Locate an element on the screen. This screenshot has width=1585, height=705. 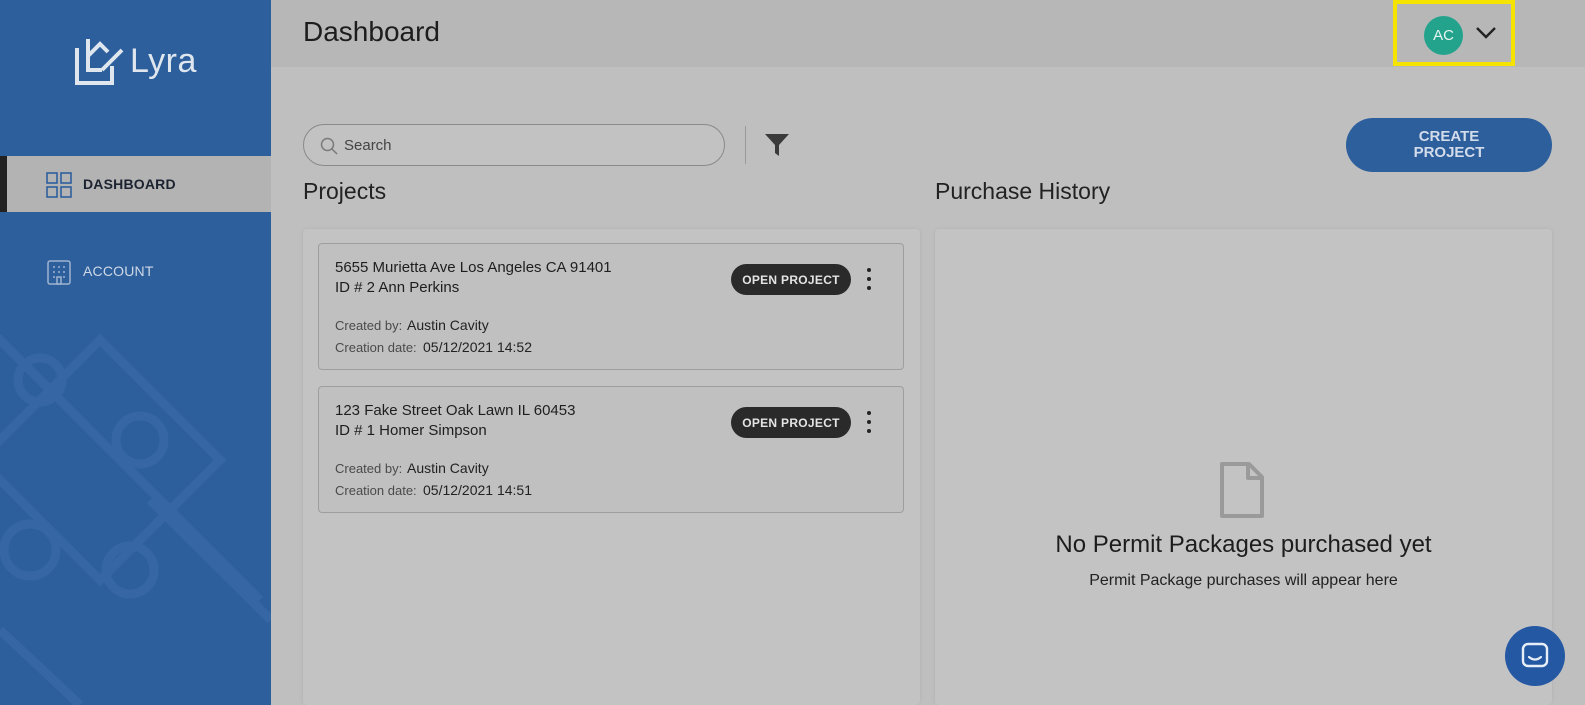
building-icon is located at coordinates (59, 272).